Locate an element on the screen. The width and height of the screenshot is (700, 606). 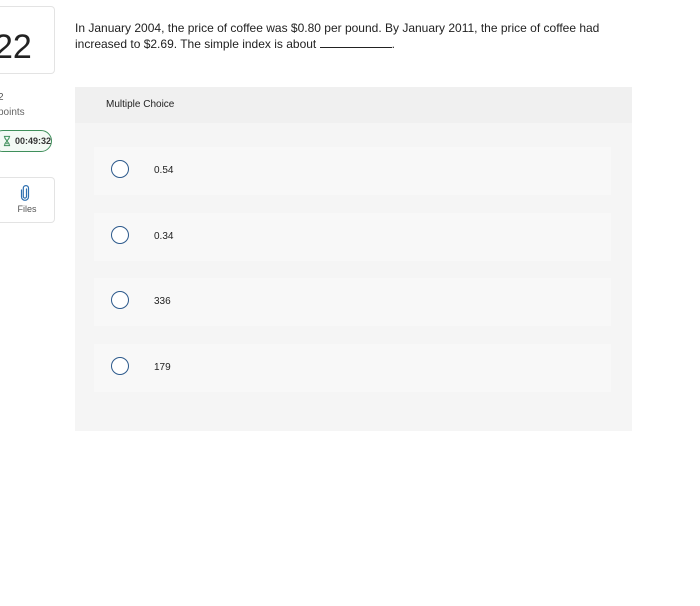
question-text-end: . is located at coordinates (393, 44).